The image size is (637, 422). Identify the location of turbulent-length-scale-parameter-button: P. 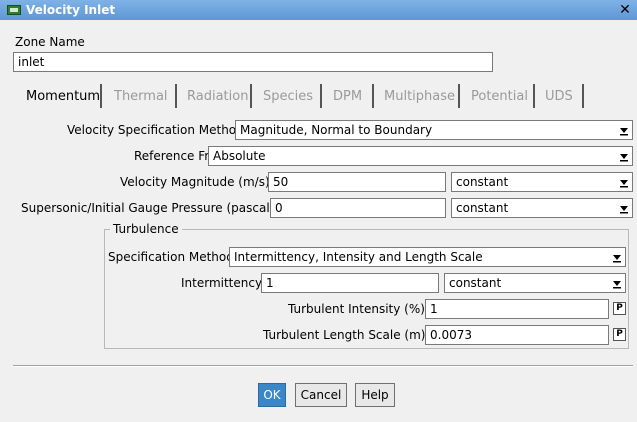
(619, 334).